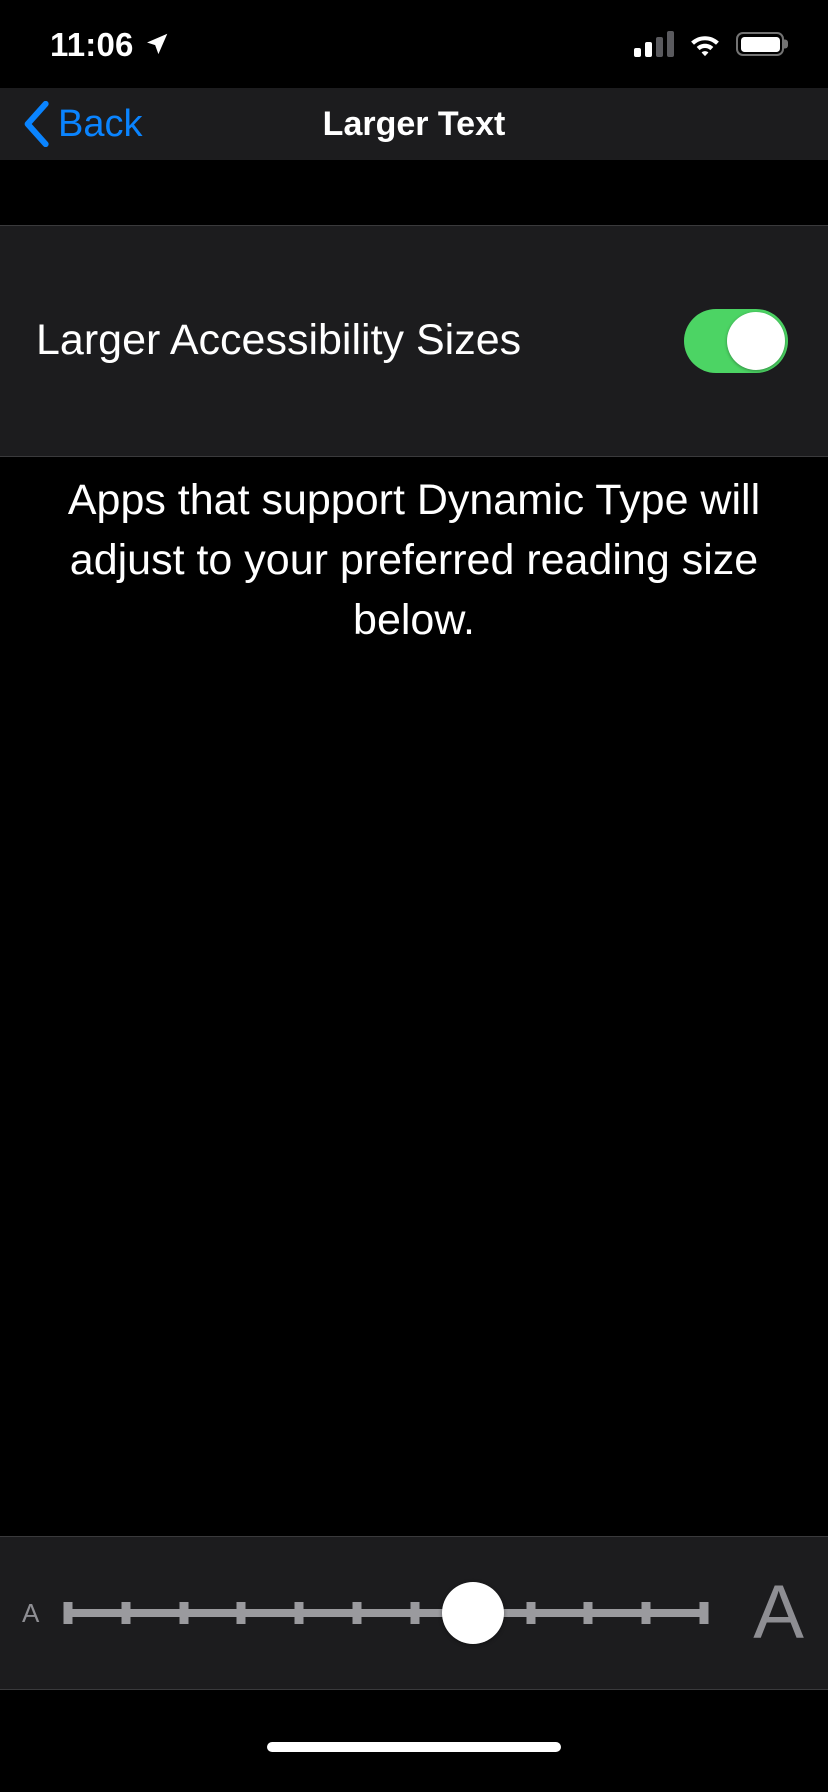 The image size is (828, 1792). What do you see at coordinates (654, 44) in the screenshot?
I see `cellular-bars-icon` at bounding box center [654, 44].